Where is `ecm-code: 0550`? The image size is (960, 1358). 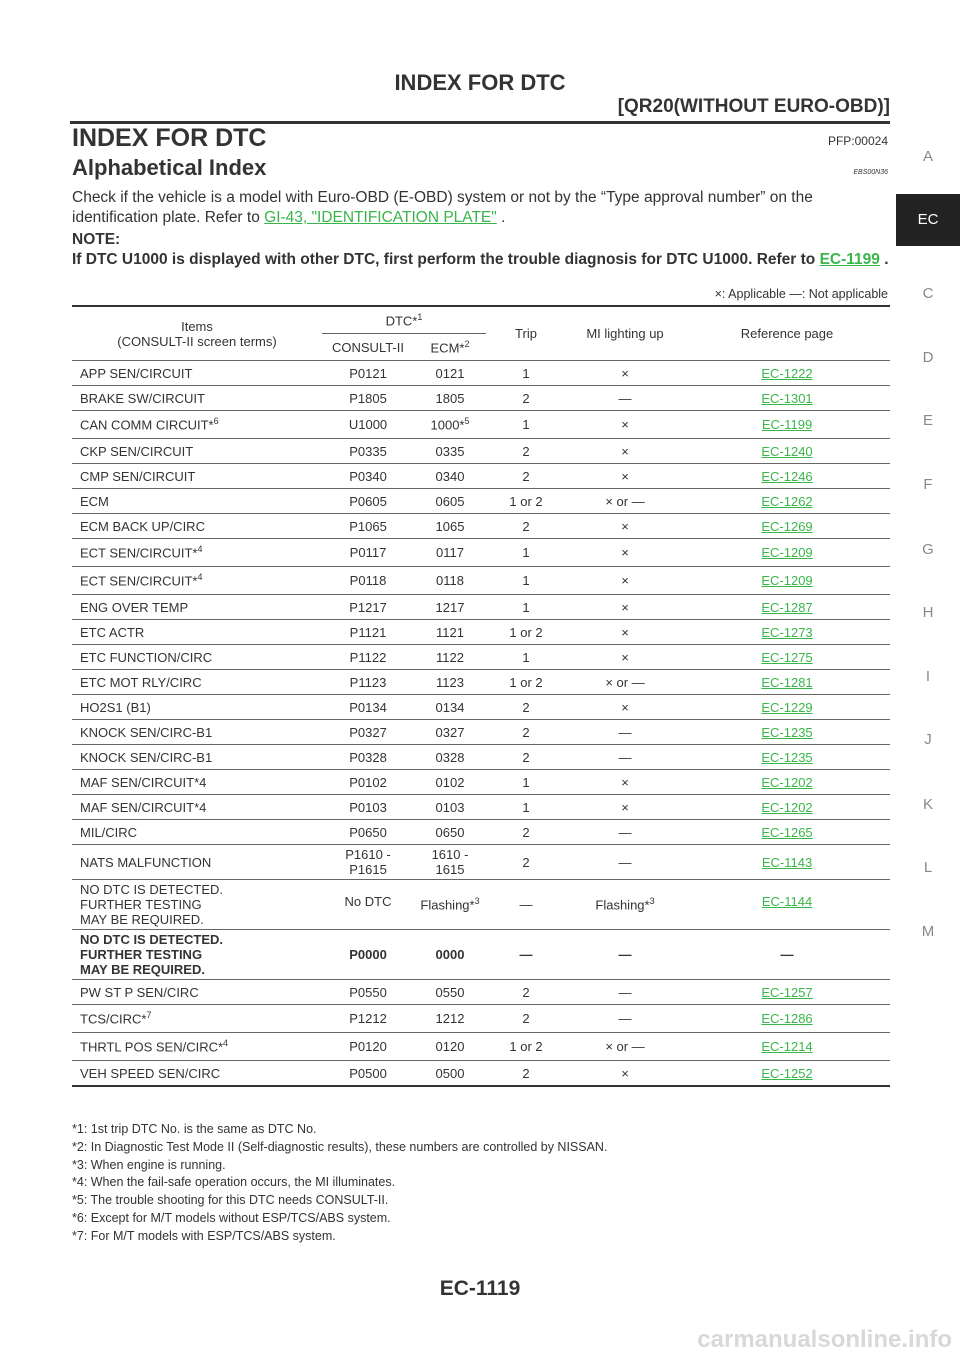 ecm-code: 0550 is located at coordinates (450, 992).